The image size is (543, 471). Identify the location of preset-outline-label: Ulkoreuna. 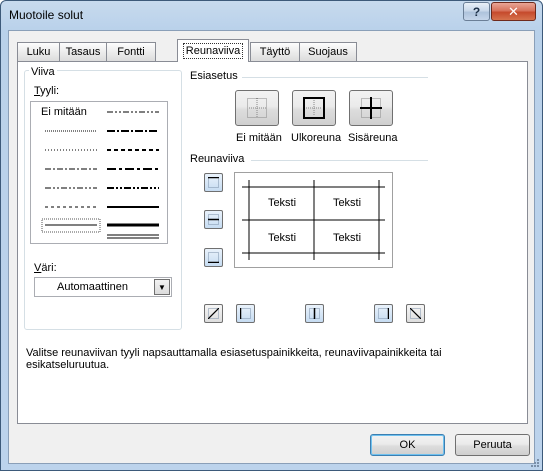
(316, 138).